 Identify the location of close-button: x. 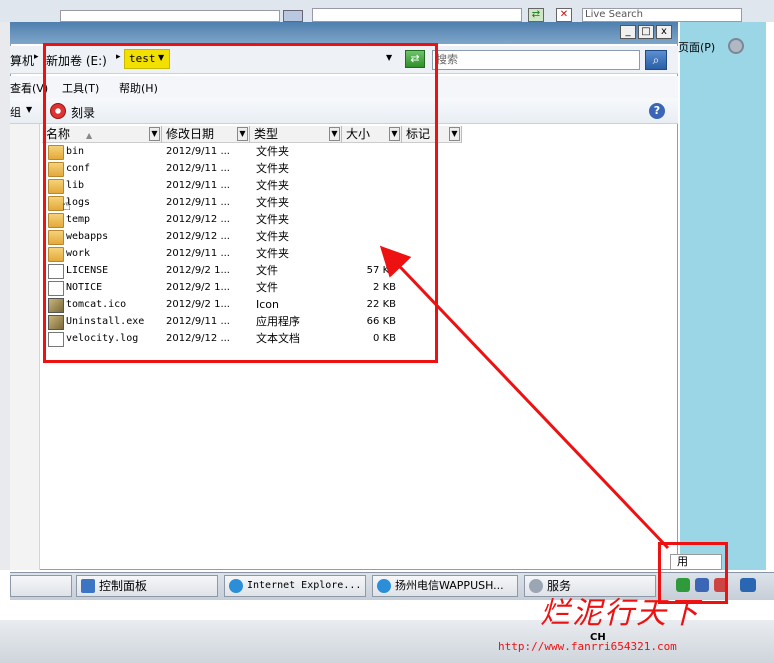
(664, 32).